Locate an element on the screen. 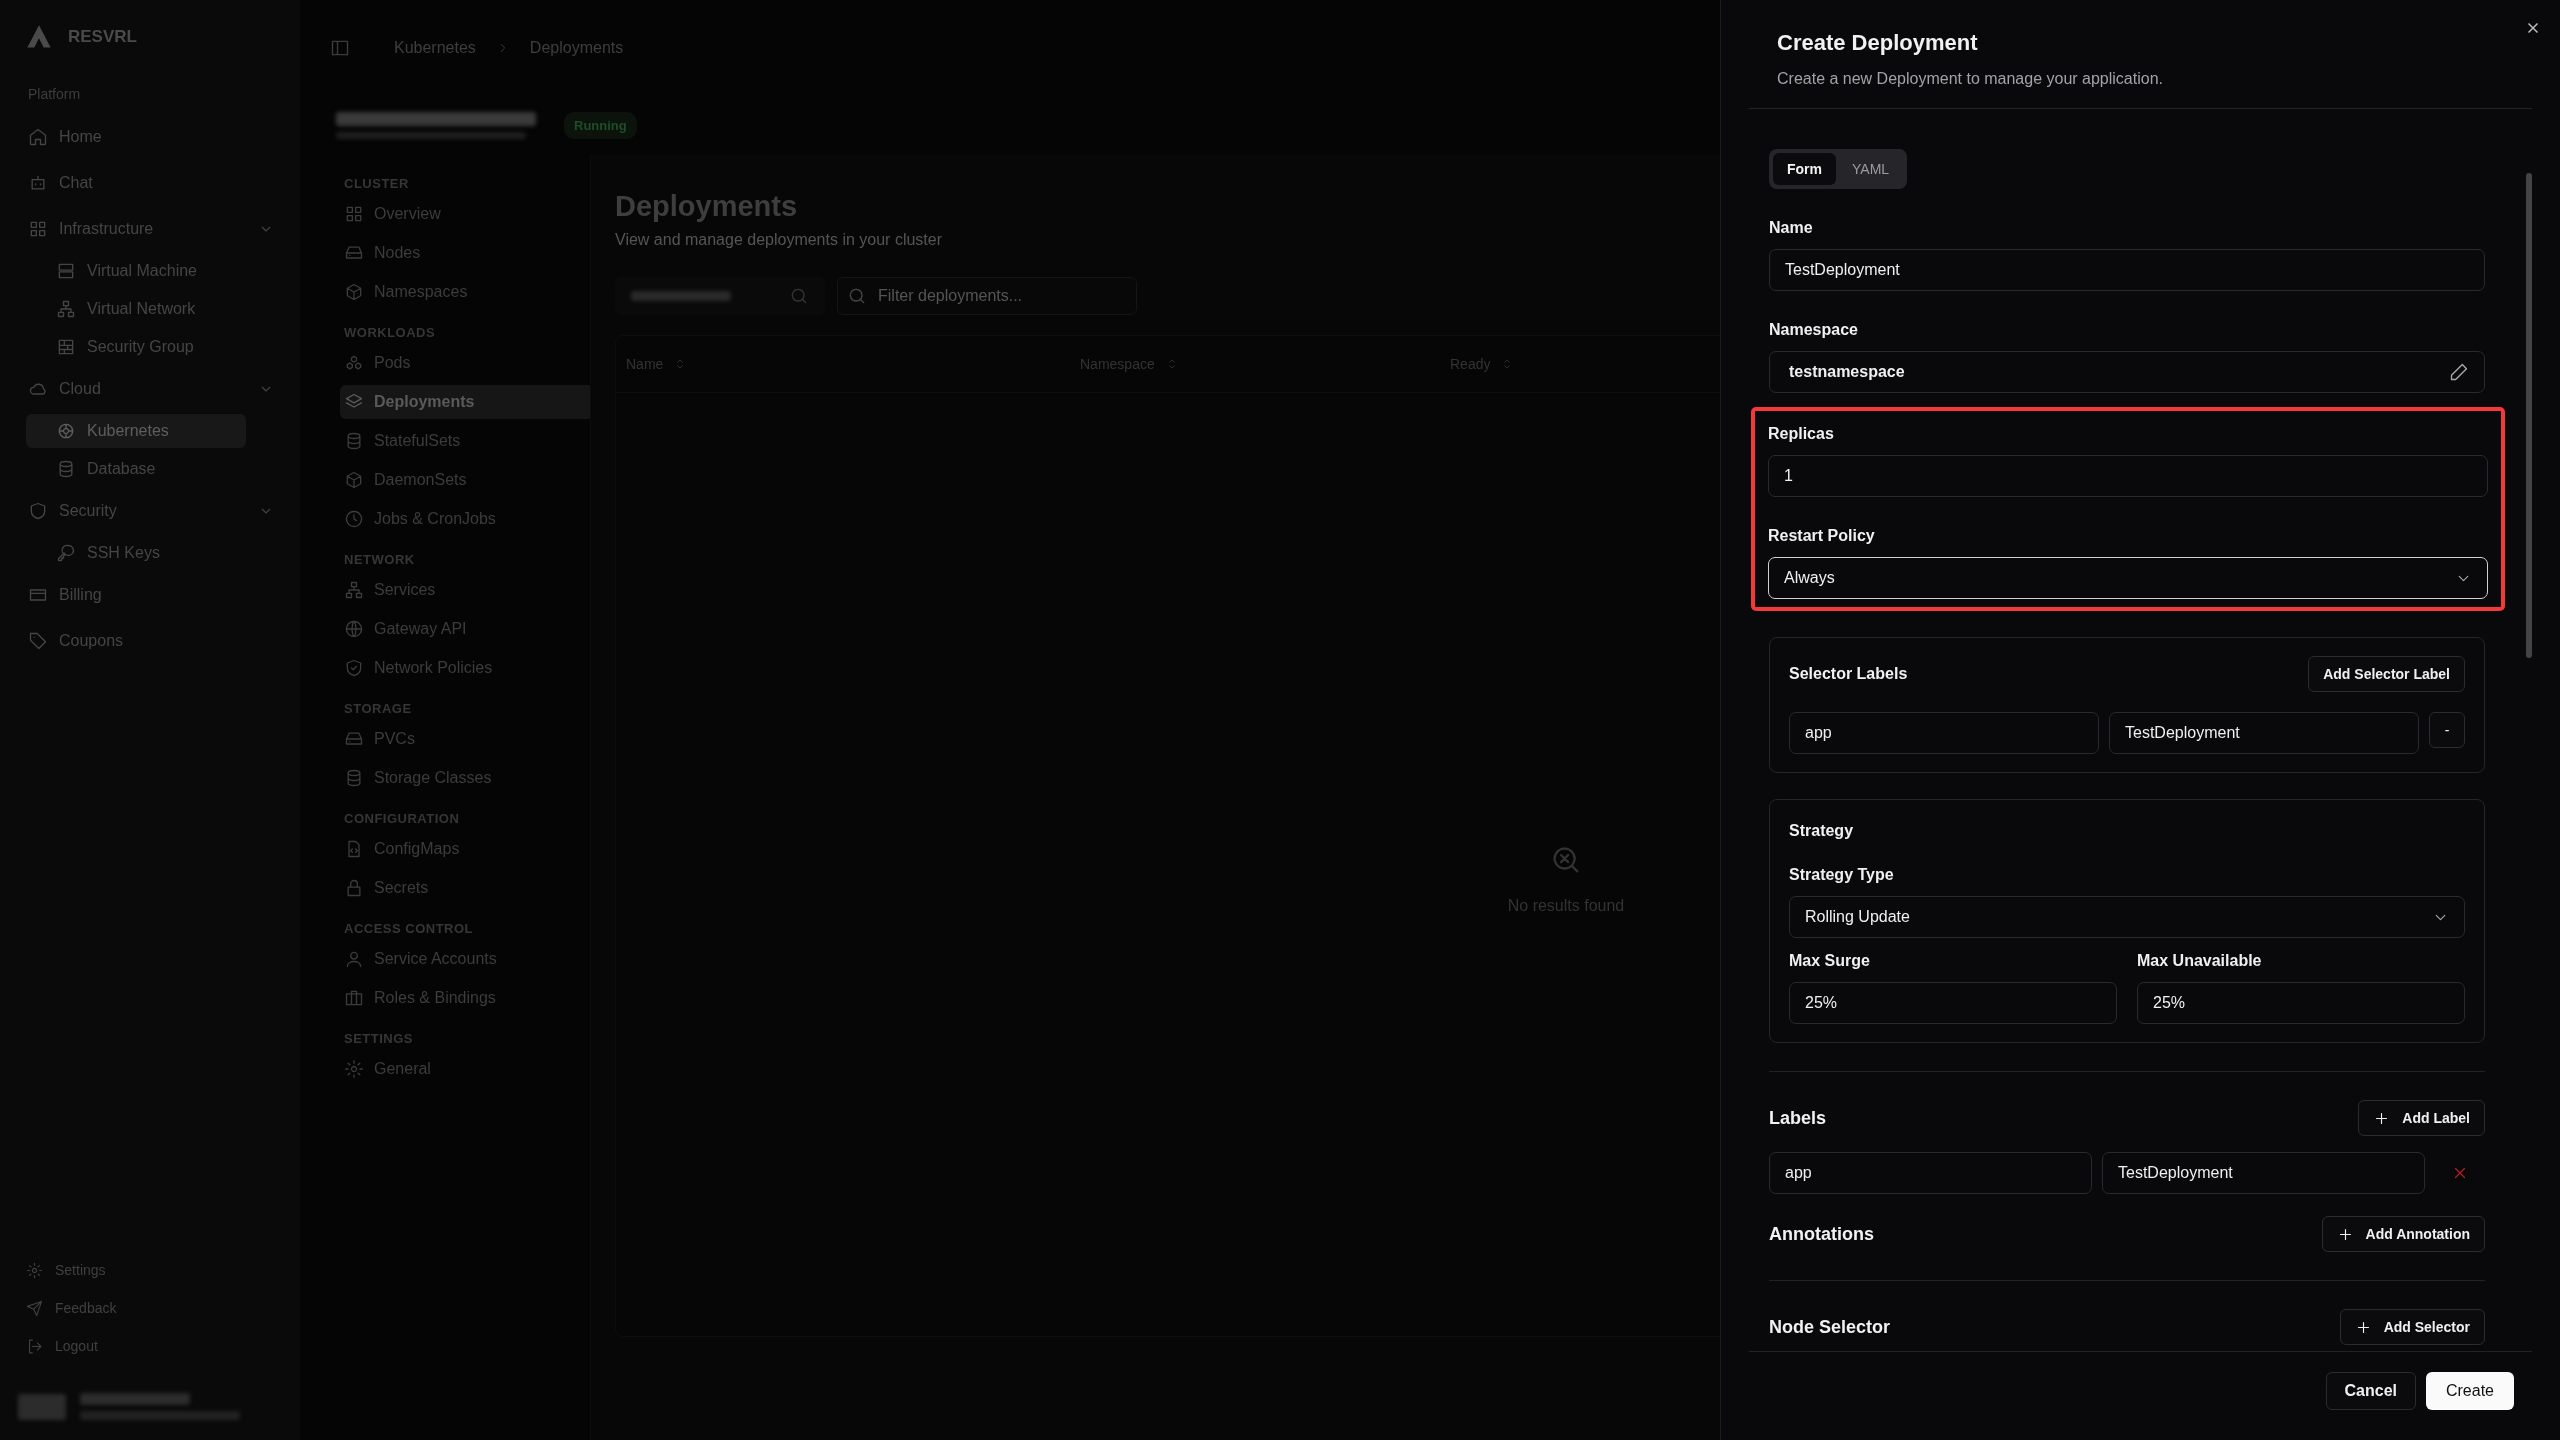  section-title: Annotations is located at coordinates (1821, 1234).